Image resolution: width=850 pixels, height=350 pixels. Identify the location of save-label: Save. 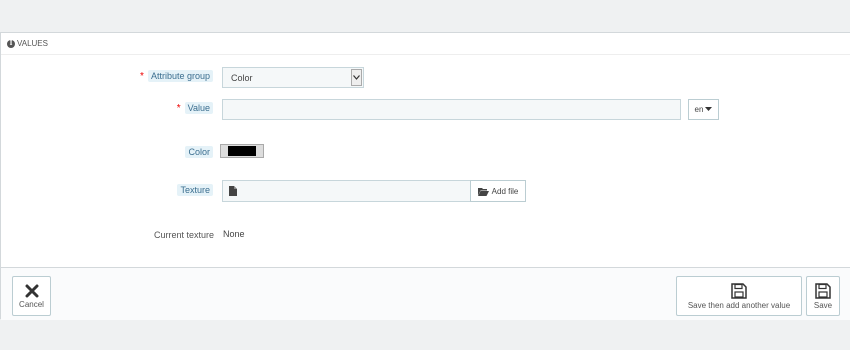
(823, 305).